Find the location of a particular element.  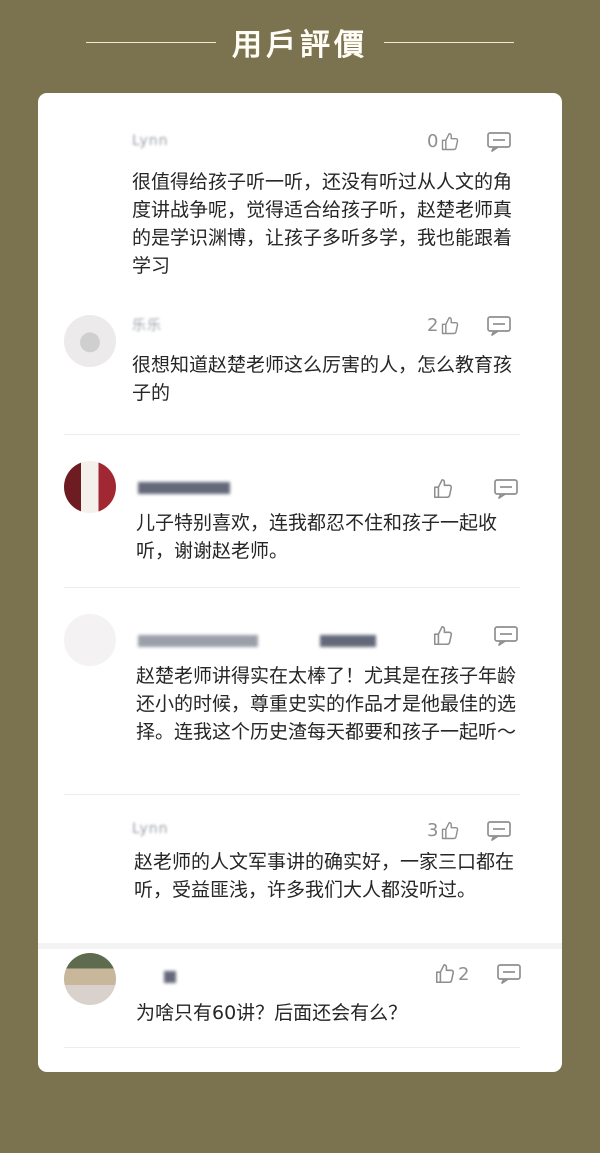

like-count: 0 is located at coordinates (433, 141).